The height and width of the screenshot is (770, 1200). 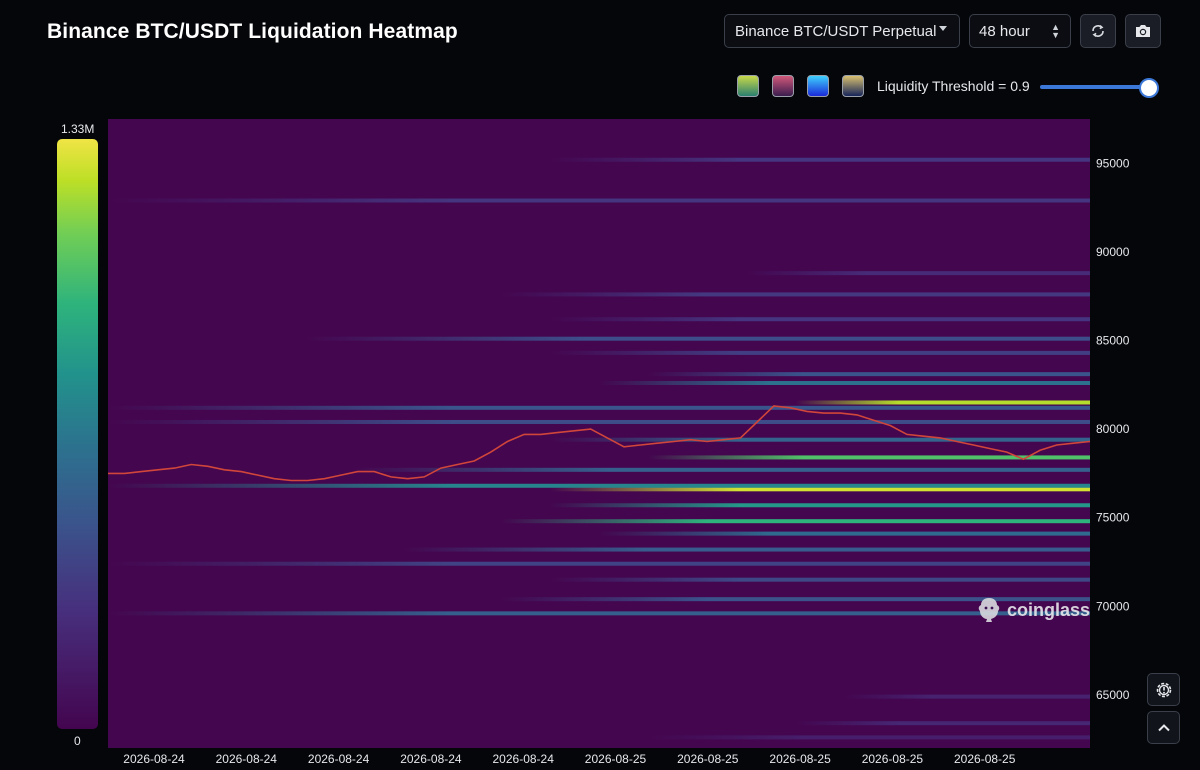 What do you see at coordinates (1113, 252) in the screenshot?
I see `y-tick-label: 90000` at bounding box center [1113, 252].